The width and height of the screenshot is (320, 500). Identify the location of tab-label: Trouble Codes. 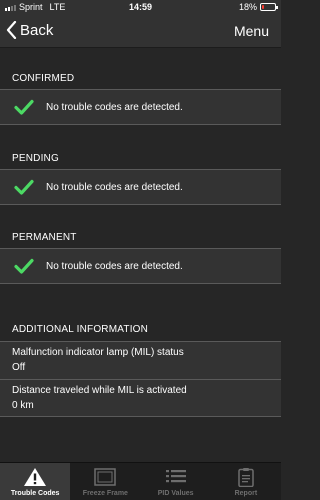
(35, 493).